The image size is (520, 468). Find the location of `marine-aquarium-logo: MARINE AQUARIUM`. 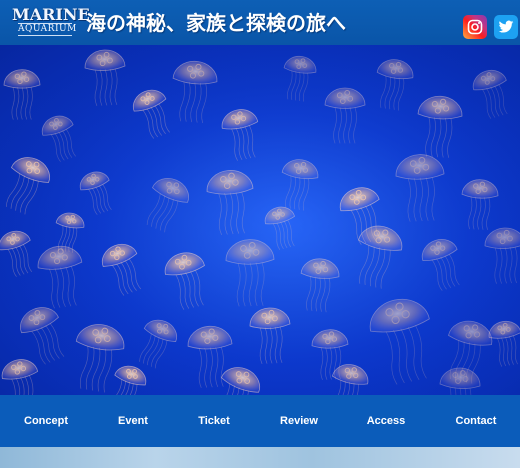

marine-aquarium-logo: MARINE AQUARIUM is located at coordinates (51, 21).